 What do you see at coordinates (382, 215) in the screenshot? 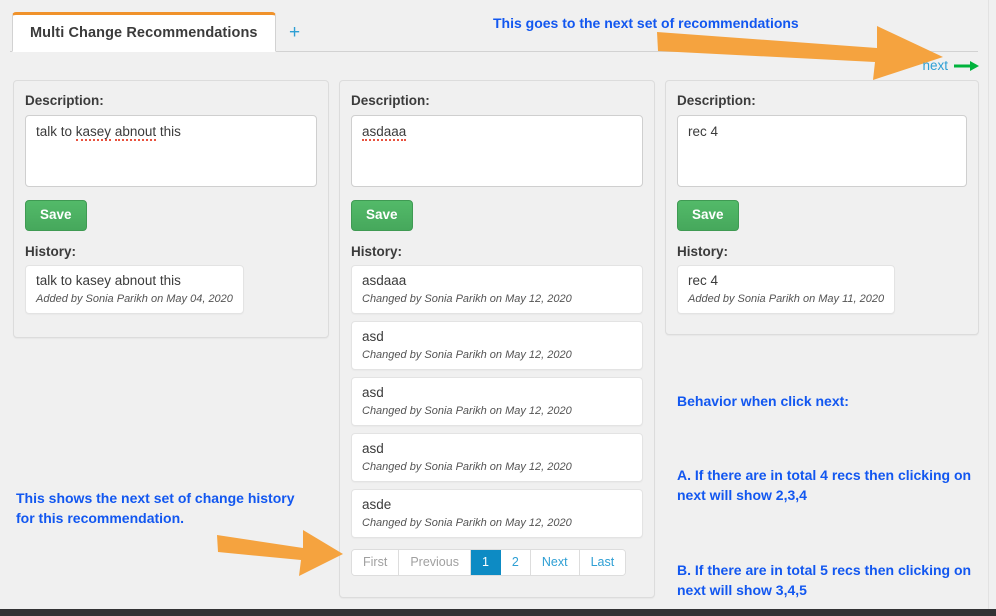
I see `save-button-2: Save` at bounding box center [382, 215].